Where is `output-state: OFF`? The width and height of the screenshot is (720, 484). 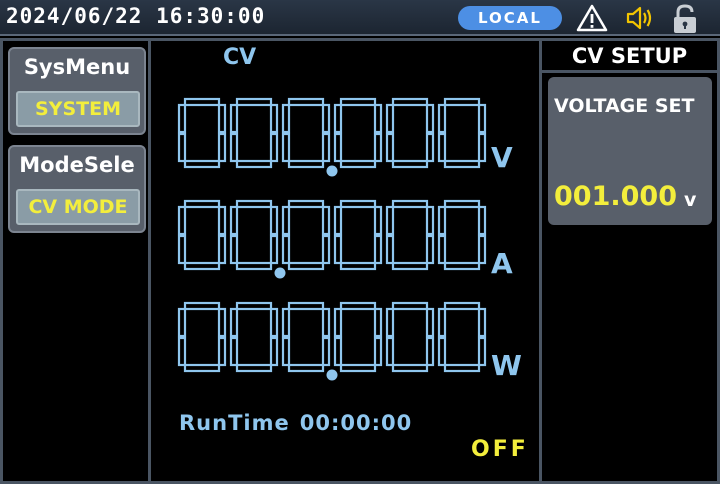
output-state: OFF is located at coordinates (500, 449).